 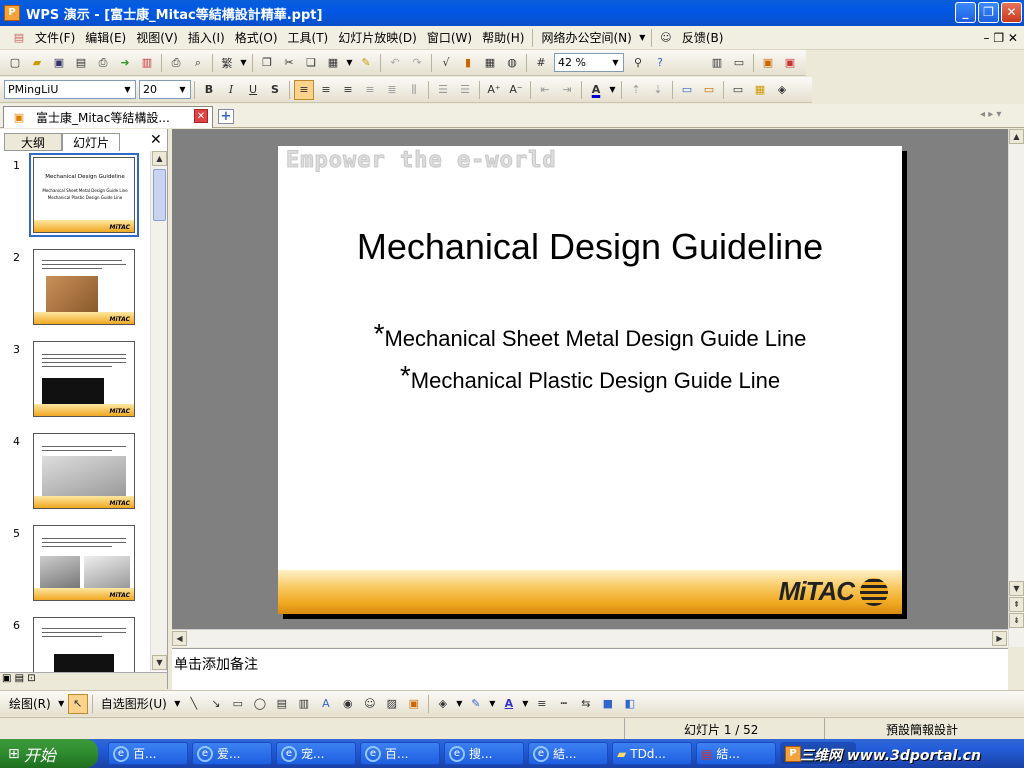 What do you see at coordinates (267, 63) in the screenshot?
I see `copy-icon: ❐` at bounding box center [267, 63].